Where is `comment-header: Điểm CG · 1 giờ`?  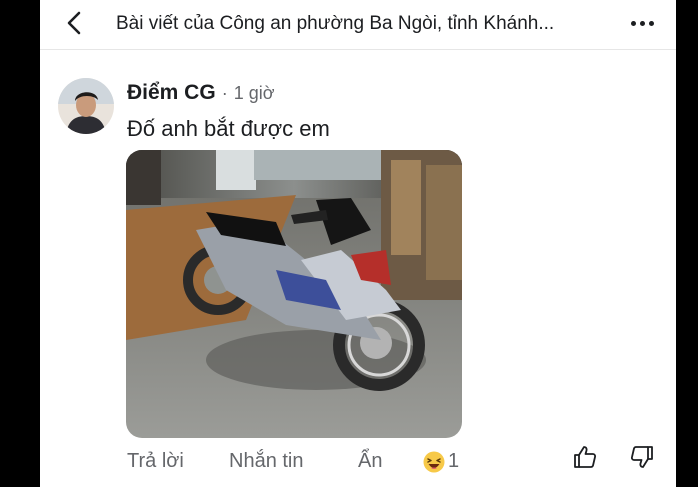 comment-header: Điểm CG · 1 giờ is located at coordinates (201, 93).